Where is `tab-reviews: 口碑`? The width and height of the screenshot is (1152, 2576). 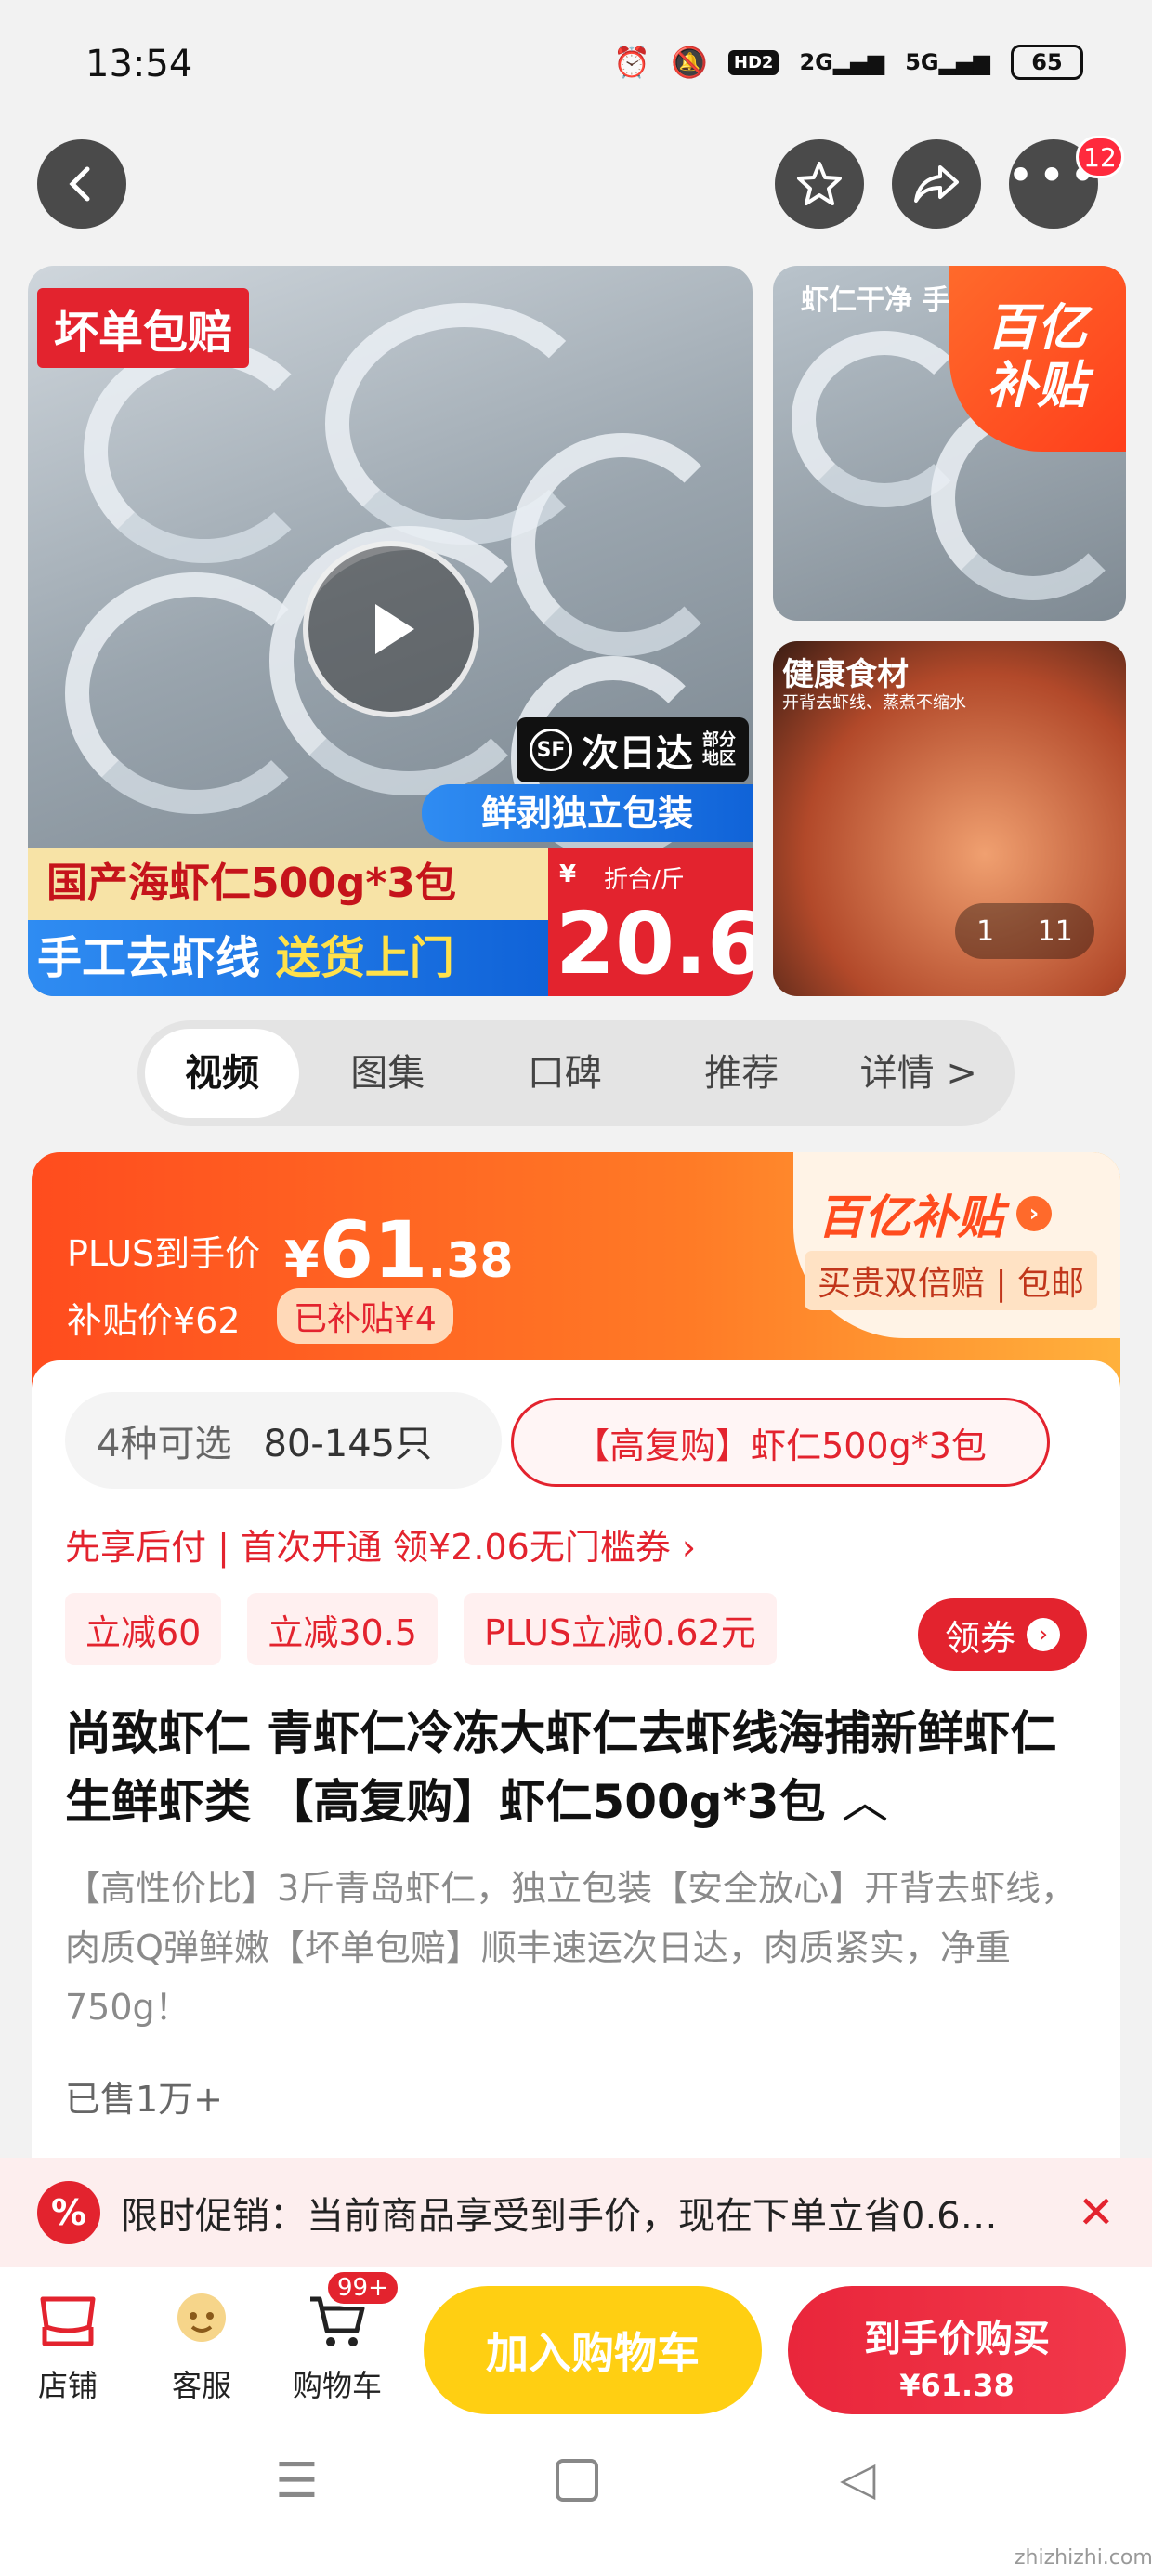
tab-reviews: 口碑 is located at coordinates (565, 1073).